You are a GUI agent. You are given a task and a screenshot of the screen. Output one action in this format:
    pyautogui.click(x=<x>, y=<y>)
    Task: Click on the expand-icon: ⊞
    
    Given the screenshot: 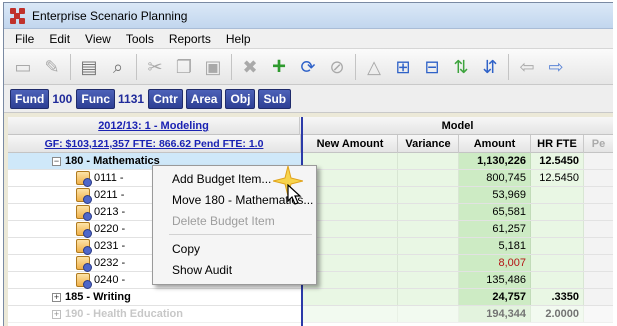 What is the action you would take?
    pyautogui.click(x=403, y=67)
    